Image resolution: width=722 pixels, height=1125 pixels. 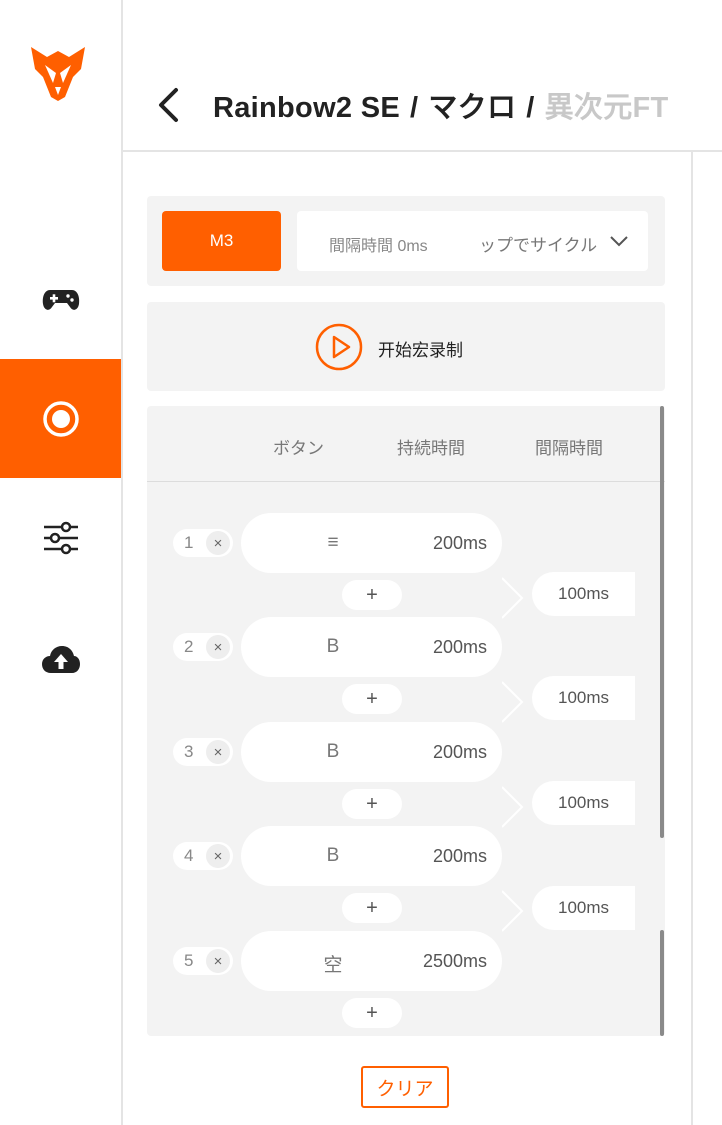 I want to click on cycle-mode-select: ップでサイクル, so click(x=538, y=243).